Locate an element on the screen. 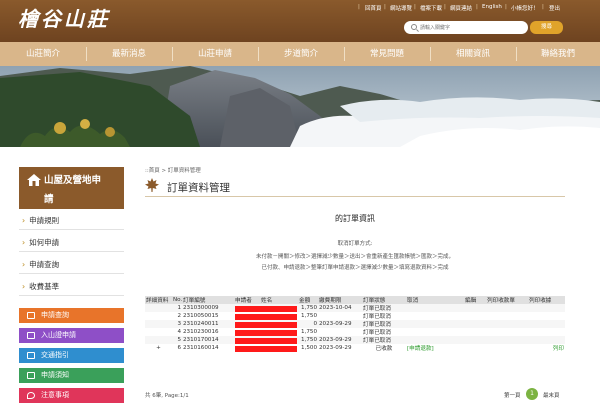 This screenshot has width=600, height=419. order-number: 2310300009 is located at coordinates (208, 308).